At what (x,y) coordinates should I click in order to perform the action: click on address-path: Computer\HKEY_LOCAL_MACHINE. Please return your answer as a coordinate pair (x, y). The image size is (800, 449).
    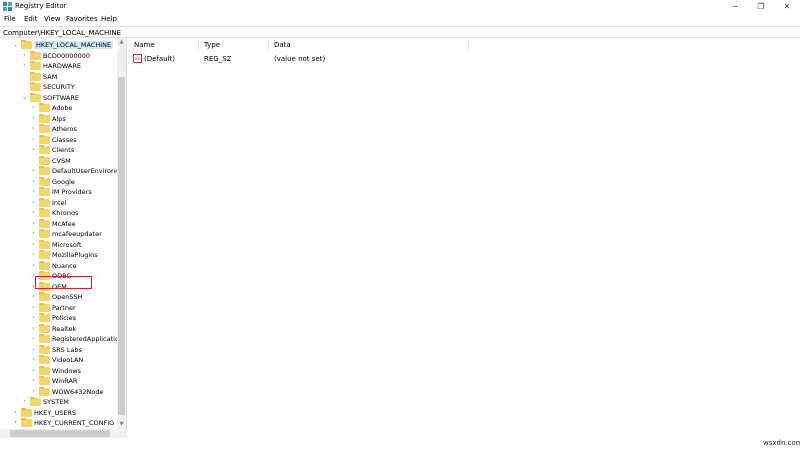
    Looking at the image, I should click on (62, 33).